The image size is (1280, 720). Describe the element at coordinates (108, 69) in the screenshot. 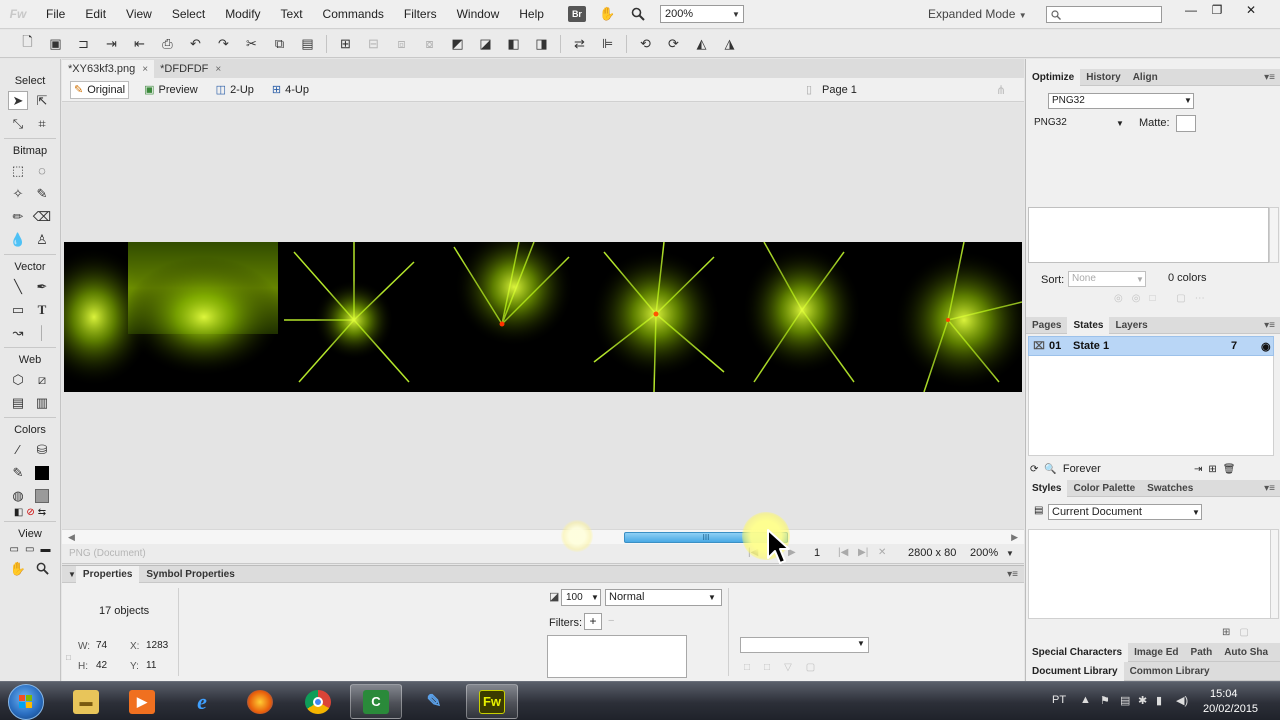

I see `document-tab: *XY63kf3.png ×` at that location.